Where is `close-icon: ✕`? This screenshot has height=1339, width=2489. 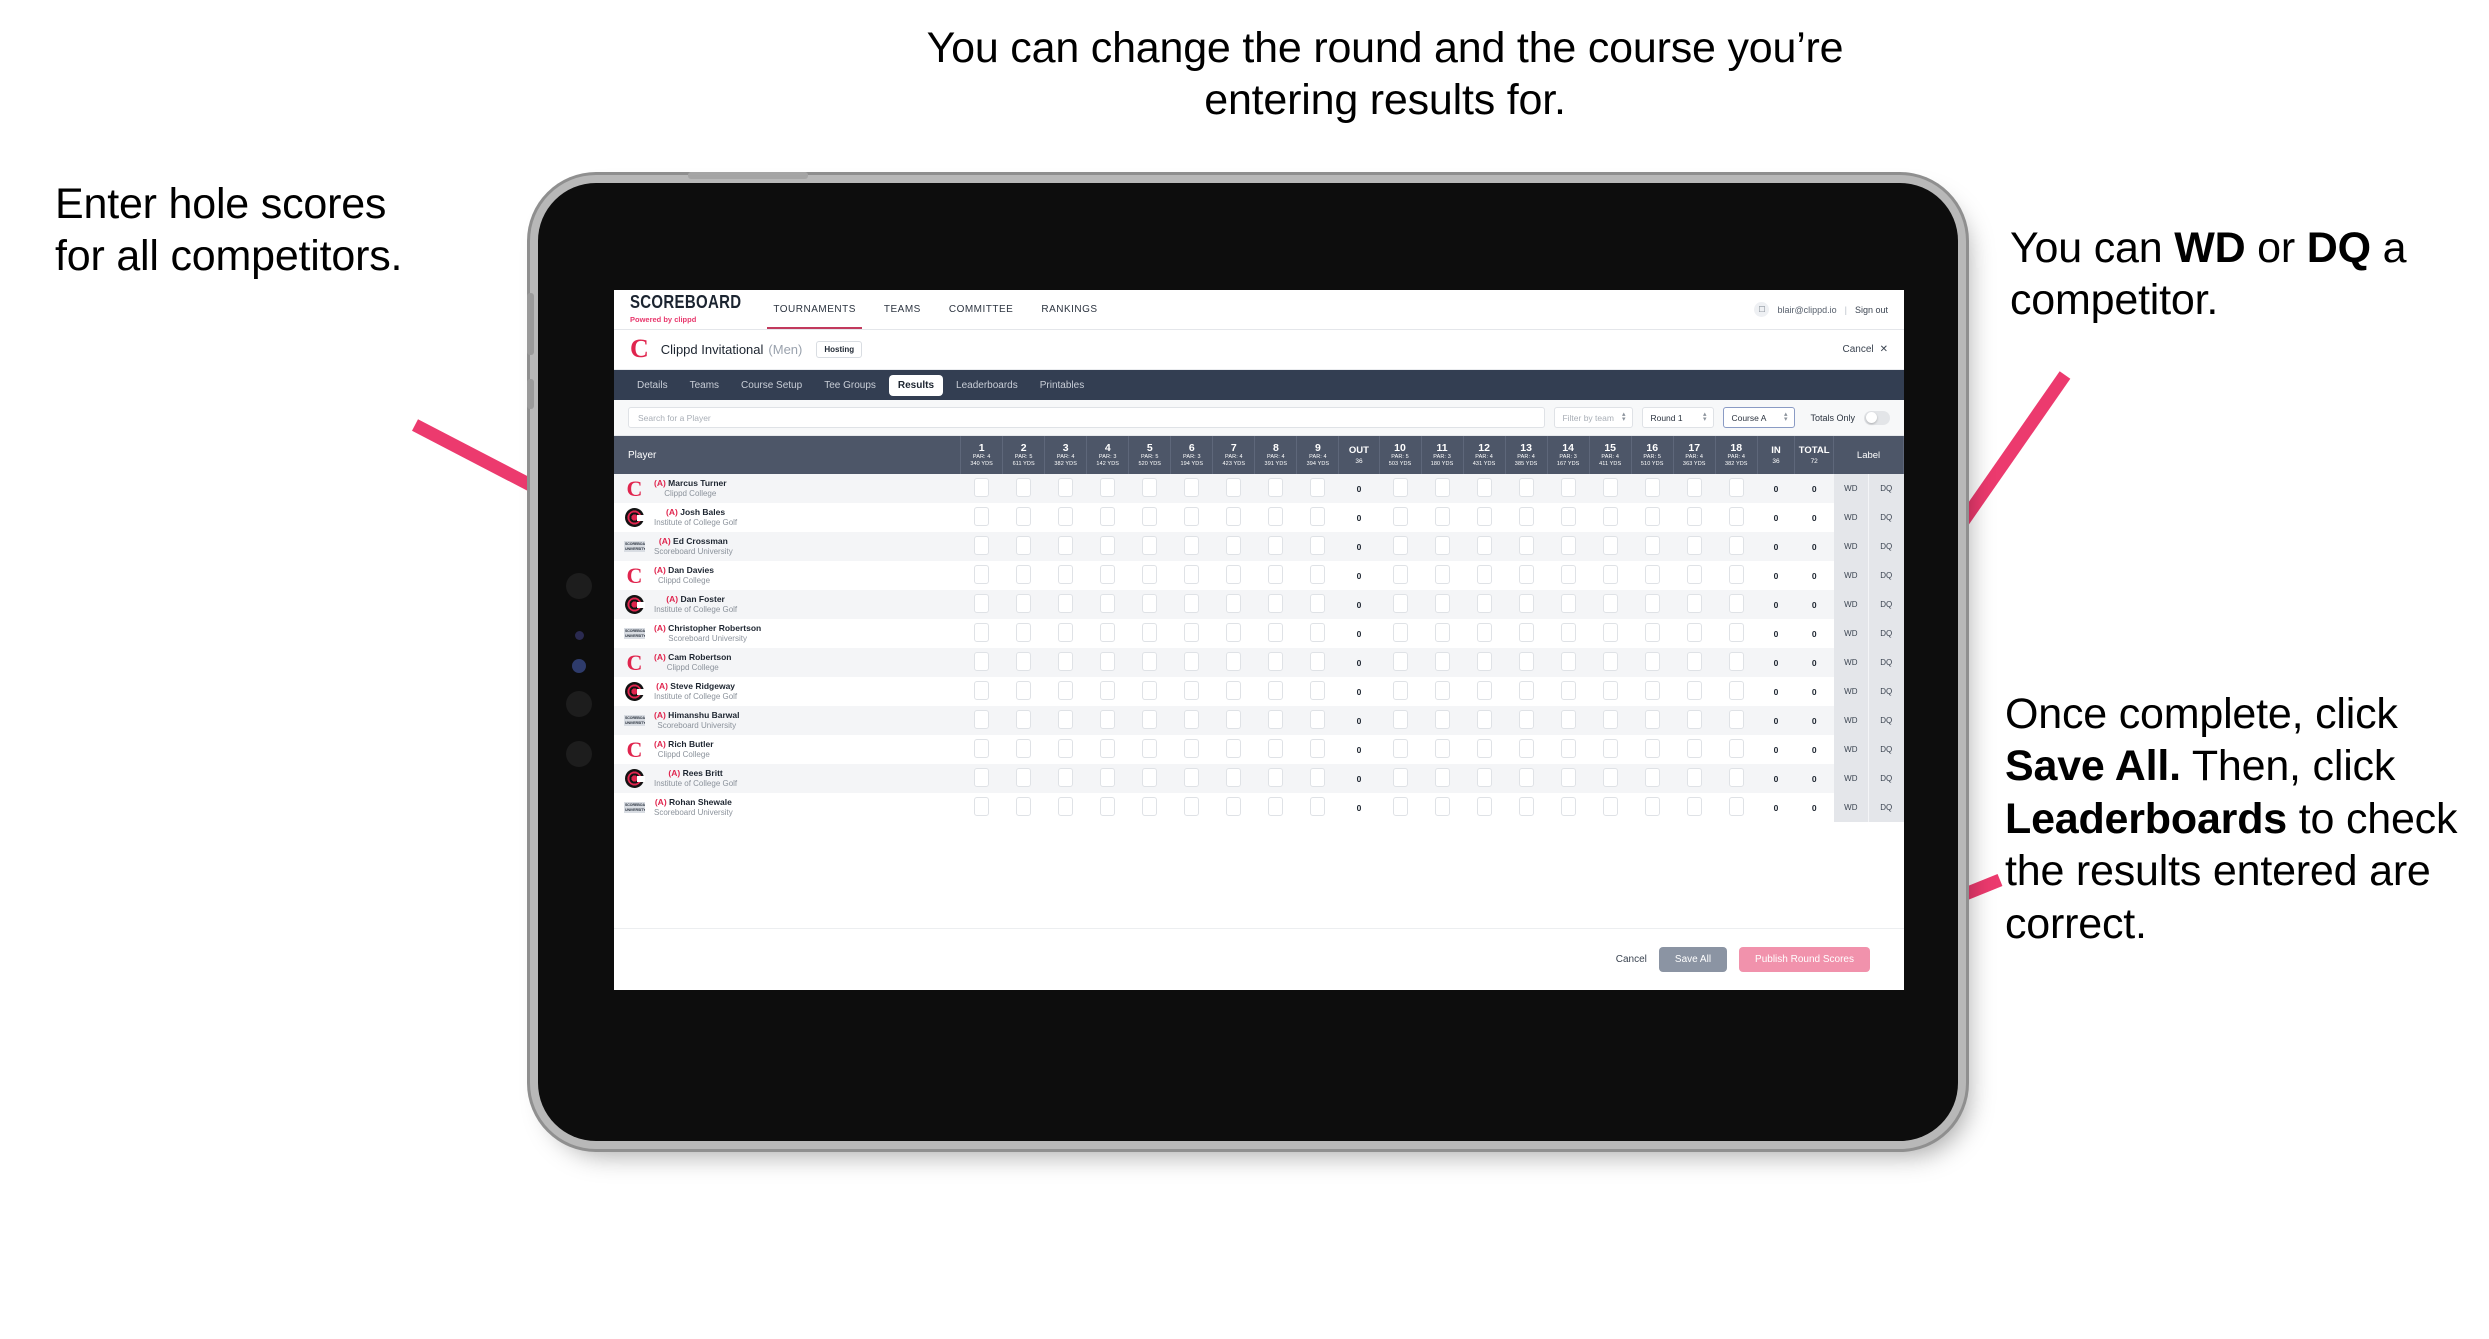 close-icon: ✕ is located at coordinates (1884, 349).